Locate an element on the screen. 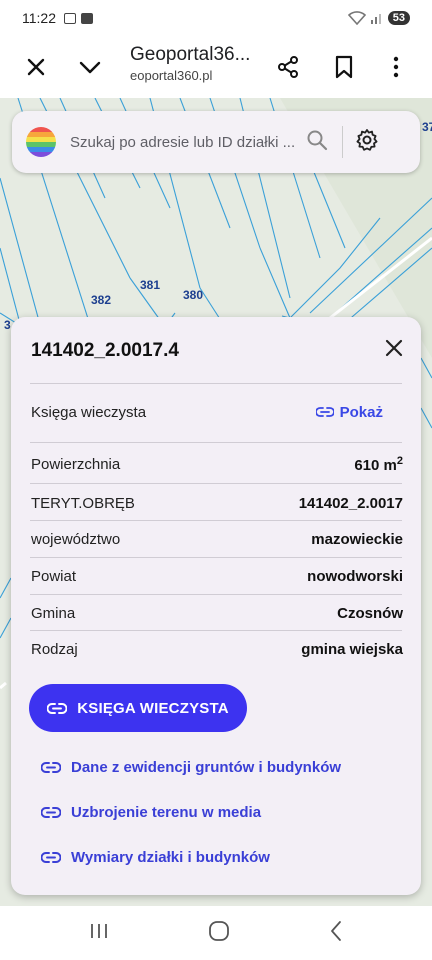 This screenshot has width=432, height=960. battery-badge: 53 is located at coordinates (398, 18).